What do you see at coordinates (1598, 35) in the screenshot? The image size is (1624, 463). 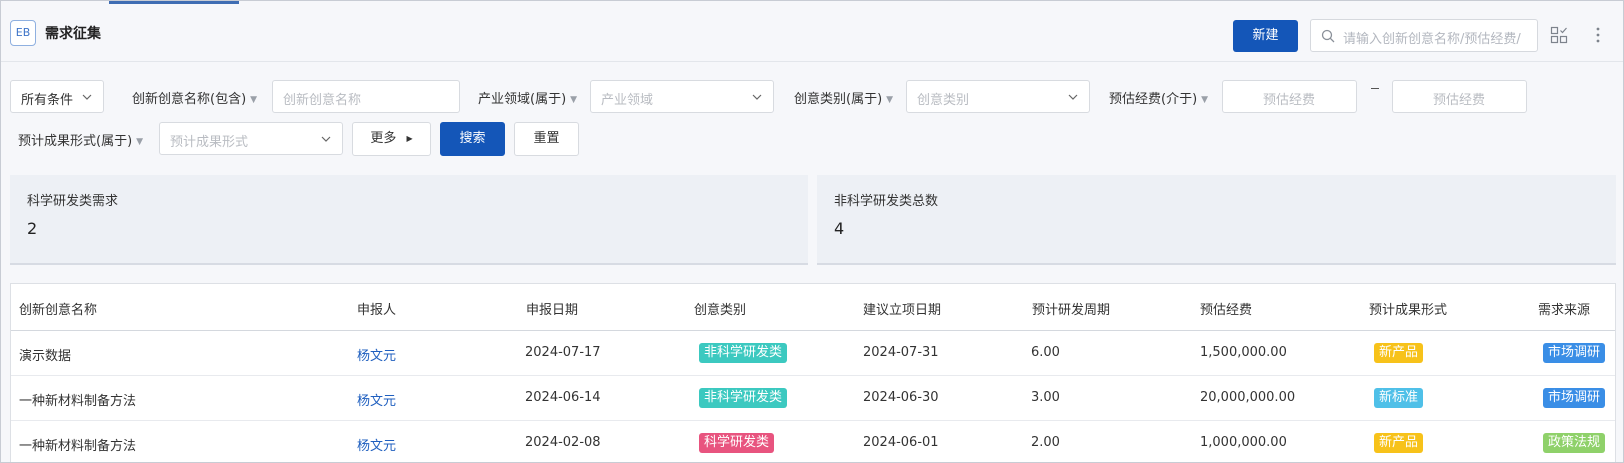 I see `more-vertical-icon` at bounding box center [1598, 35].